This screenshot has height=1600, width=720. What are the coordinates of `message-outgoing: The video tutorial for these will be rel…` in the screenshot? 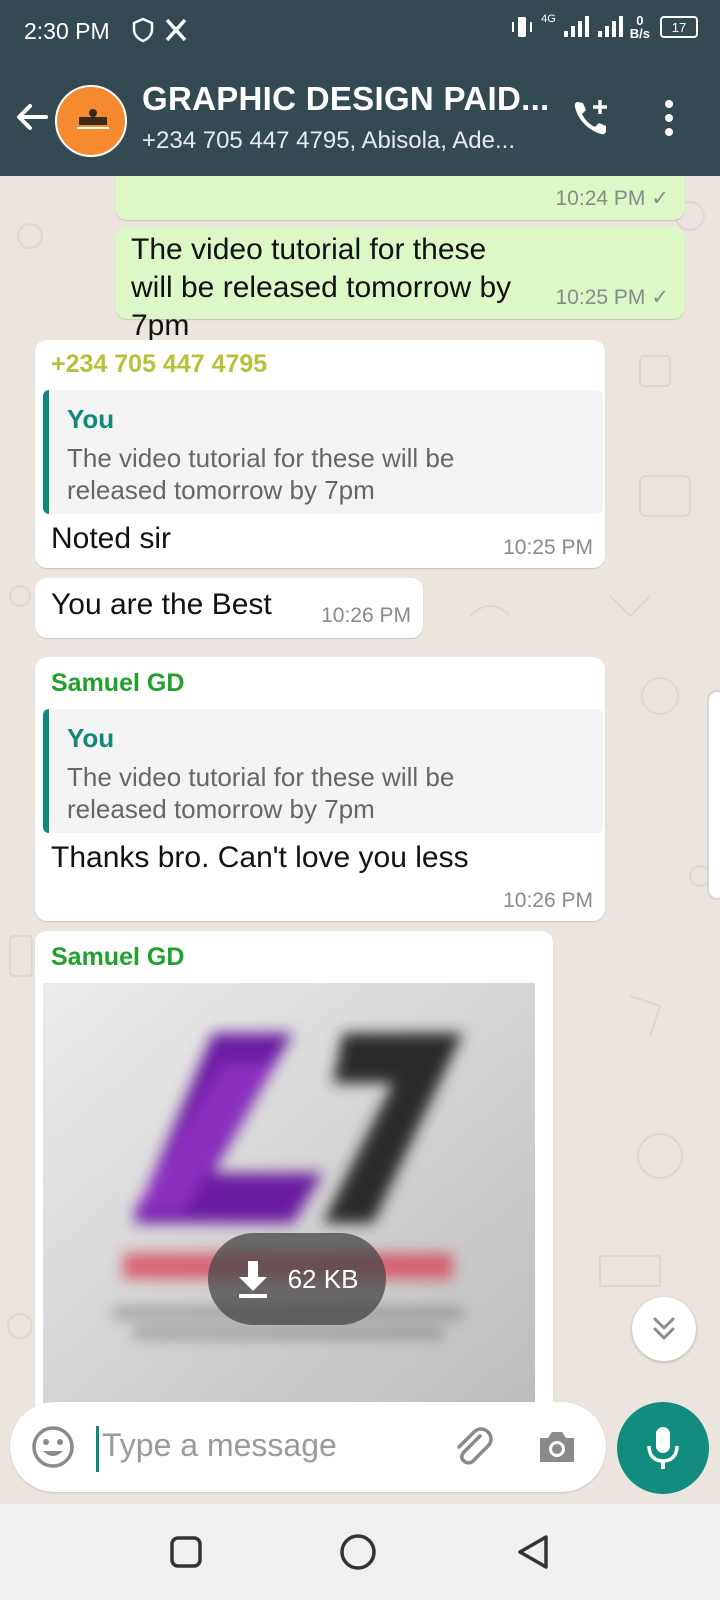 It's located at (400, 284).